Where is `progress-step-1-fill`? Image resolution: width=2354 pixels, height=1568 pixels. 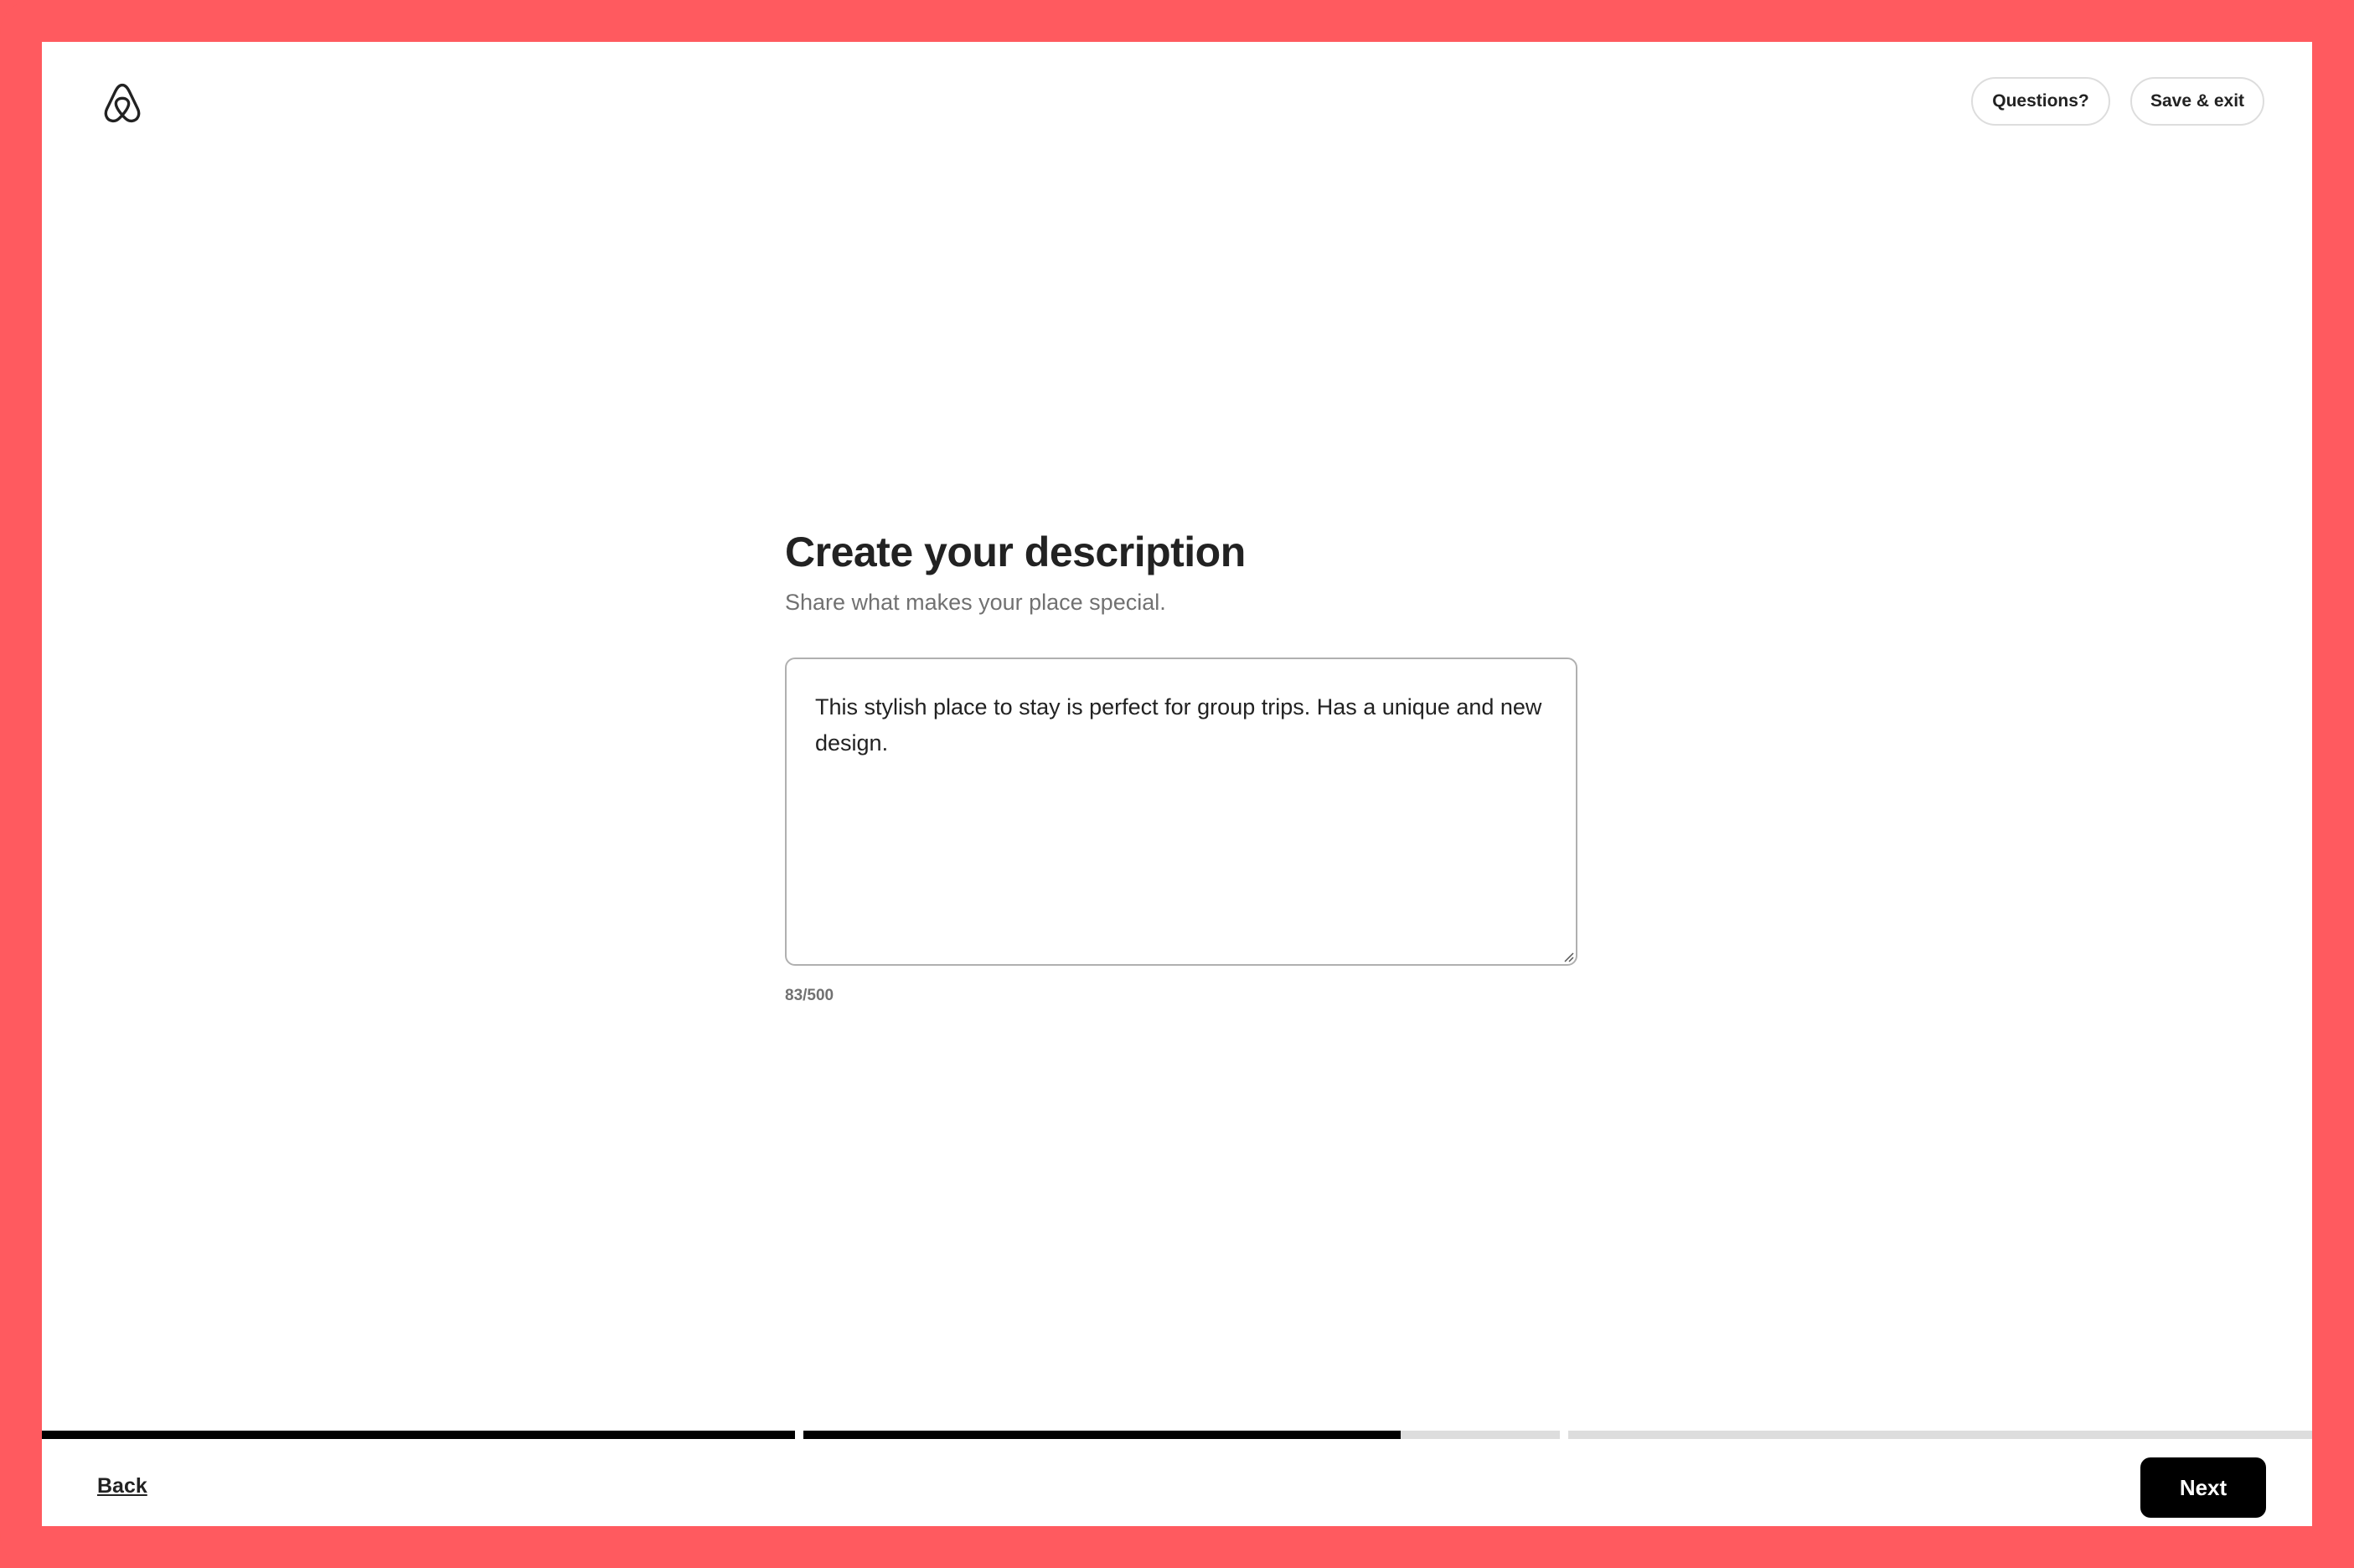 progress-step-1-fill is located at coordinates (418, 1435).